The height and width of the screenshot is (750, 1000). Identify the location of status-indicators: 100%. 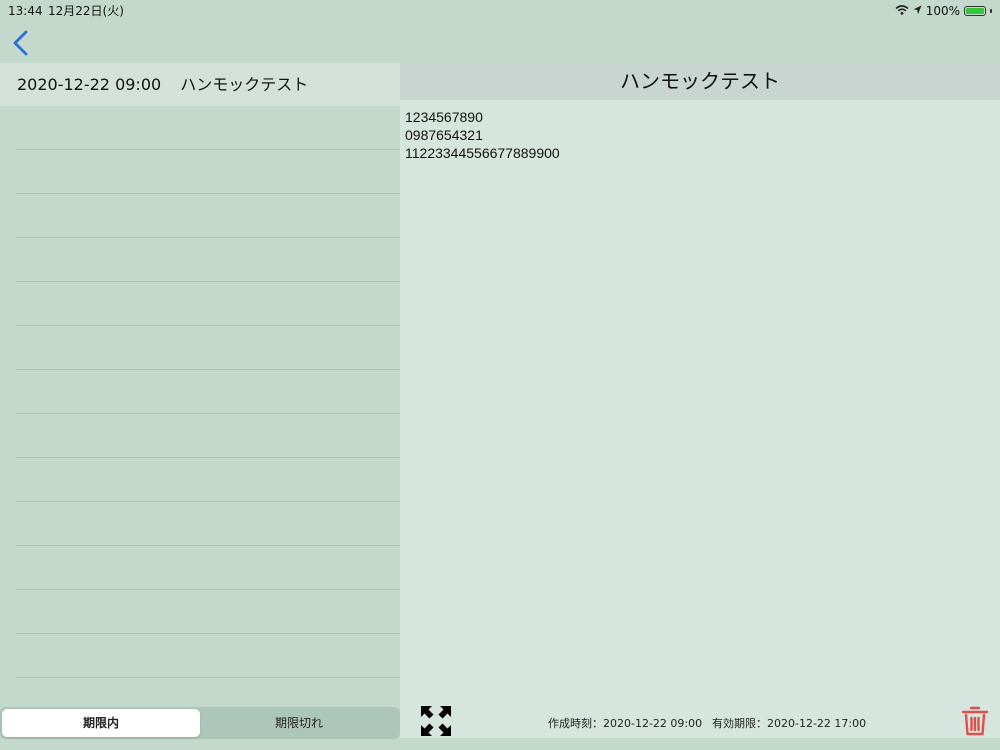
(943, 11).